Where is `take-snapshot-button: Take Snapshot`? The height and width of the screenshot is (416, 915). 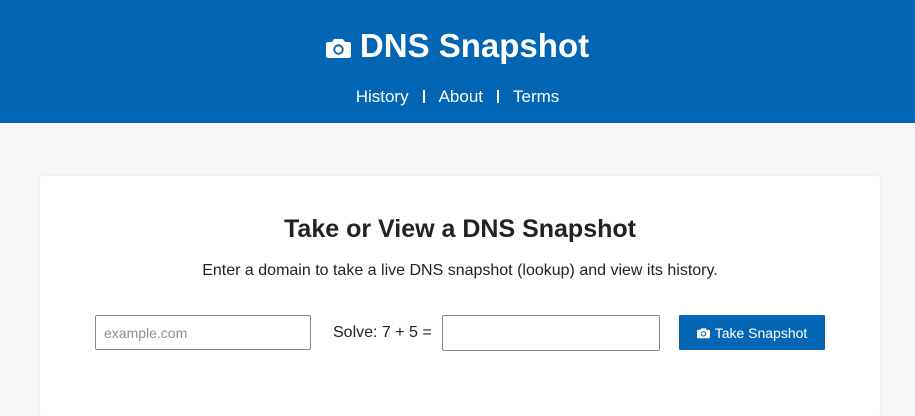 take-snapshot-button: Take Snapshot is located at coordinates (752, 332).